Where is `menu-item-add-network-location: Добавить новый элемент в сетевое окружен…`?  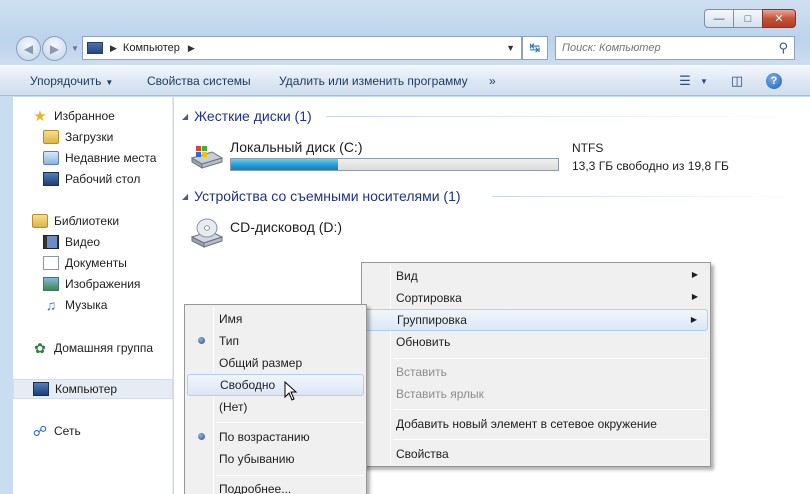
menu-item-add-network-location: Добавить новый элемент в сетевое окружен… is located at coordinates (536, 424).